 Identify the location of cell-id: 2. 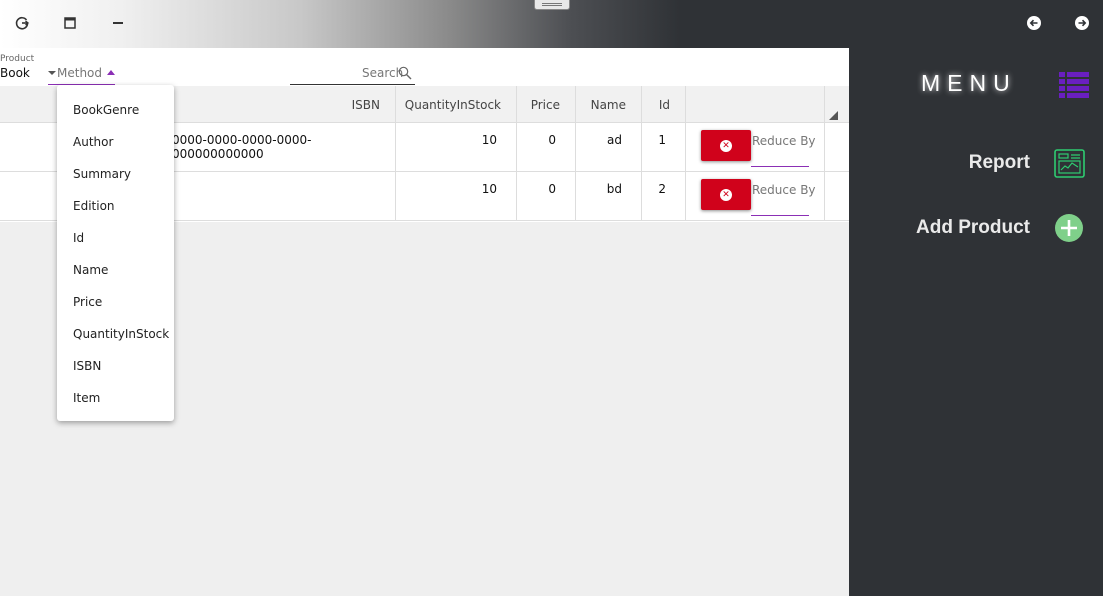
(664, 196).